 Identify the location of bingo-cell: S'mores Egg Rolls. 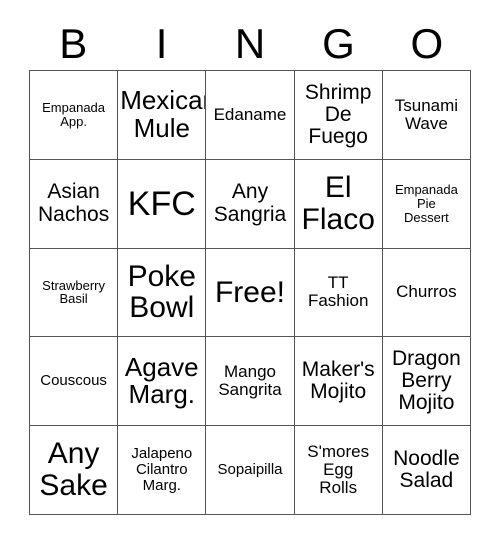
(338, 470).